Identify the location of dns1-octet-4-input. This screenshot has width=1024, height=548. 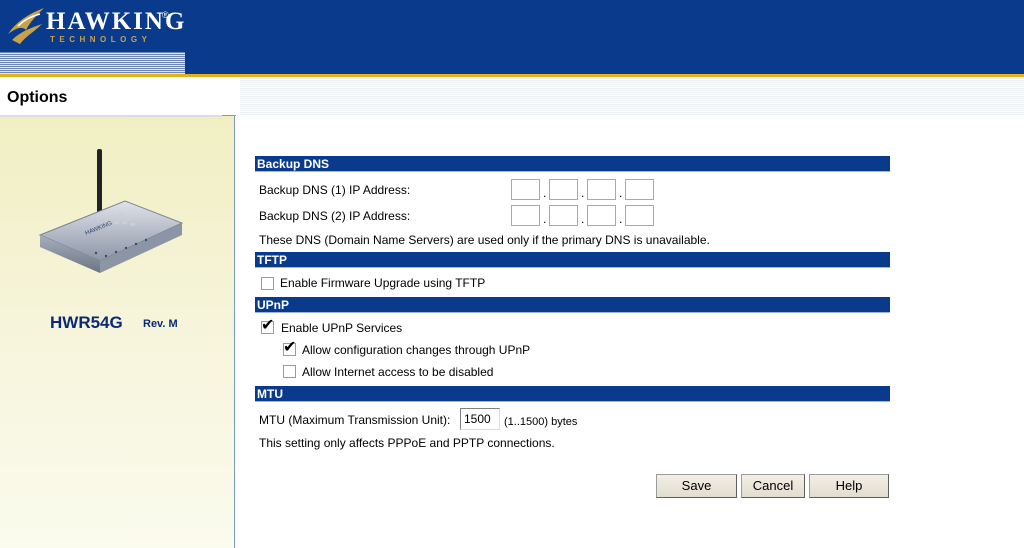
(639, 189).